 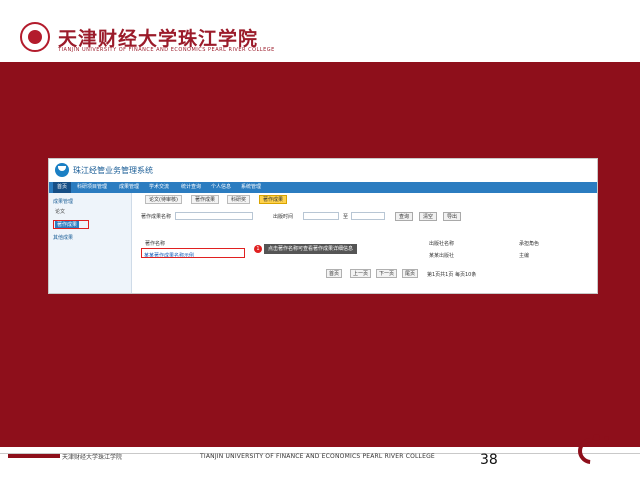 I want to click on app-name: 珠江经管业务管理系统, so click(x=113, y=170).